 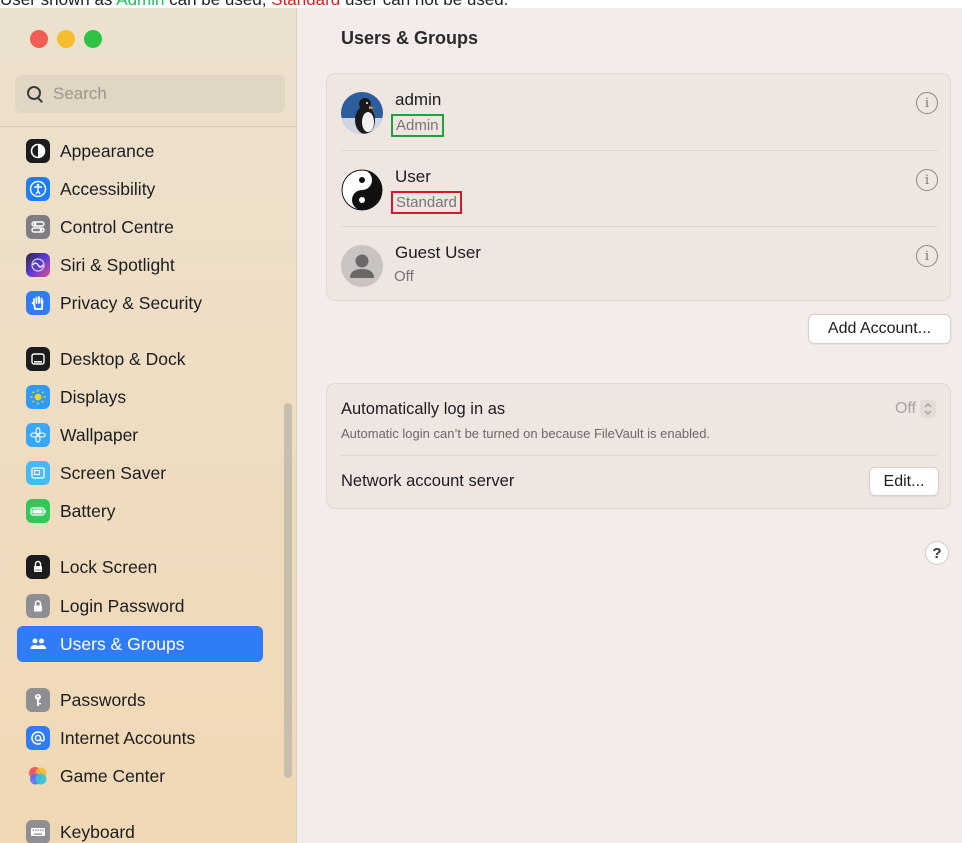 What do you see at coordinates (438, 252) in the screenshot?
I see `user-name: Guest User` at bounding box center [438, 252].